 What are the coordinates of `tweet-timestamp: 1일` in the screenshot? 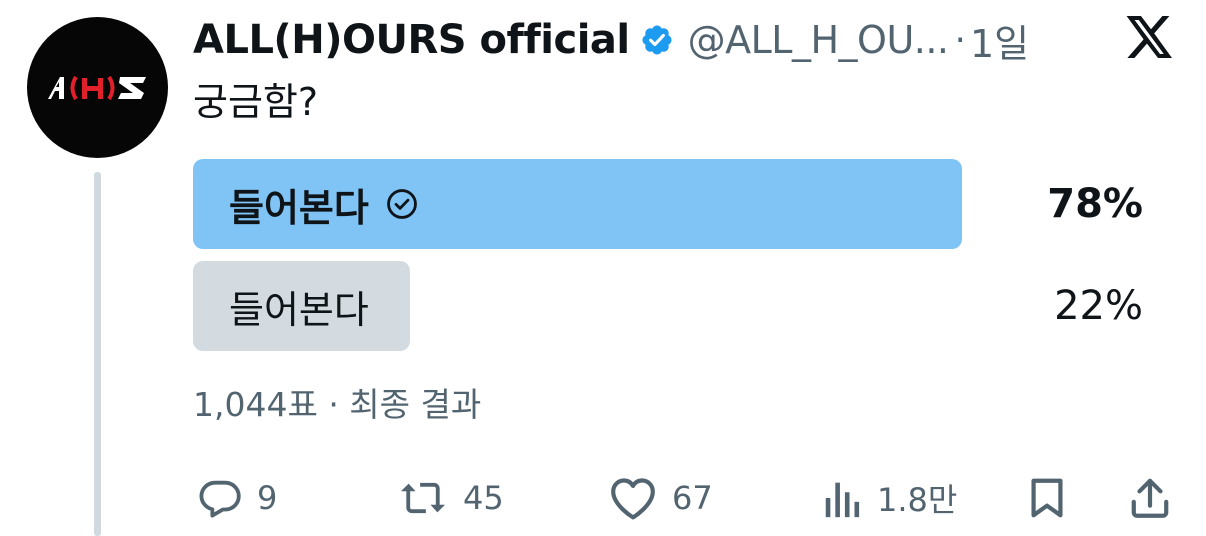 It's located at (999, 40).